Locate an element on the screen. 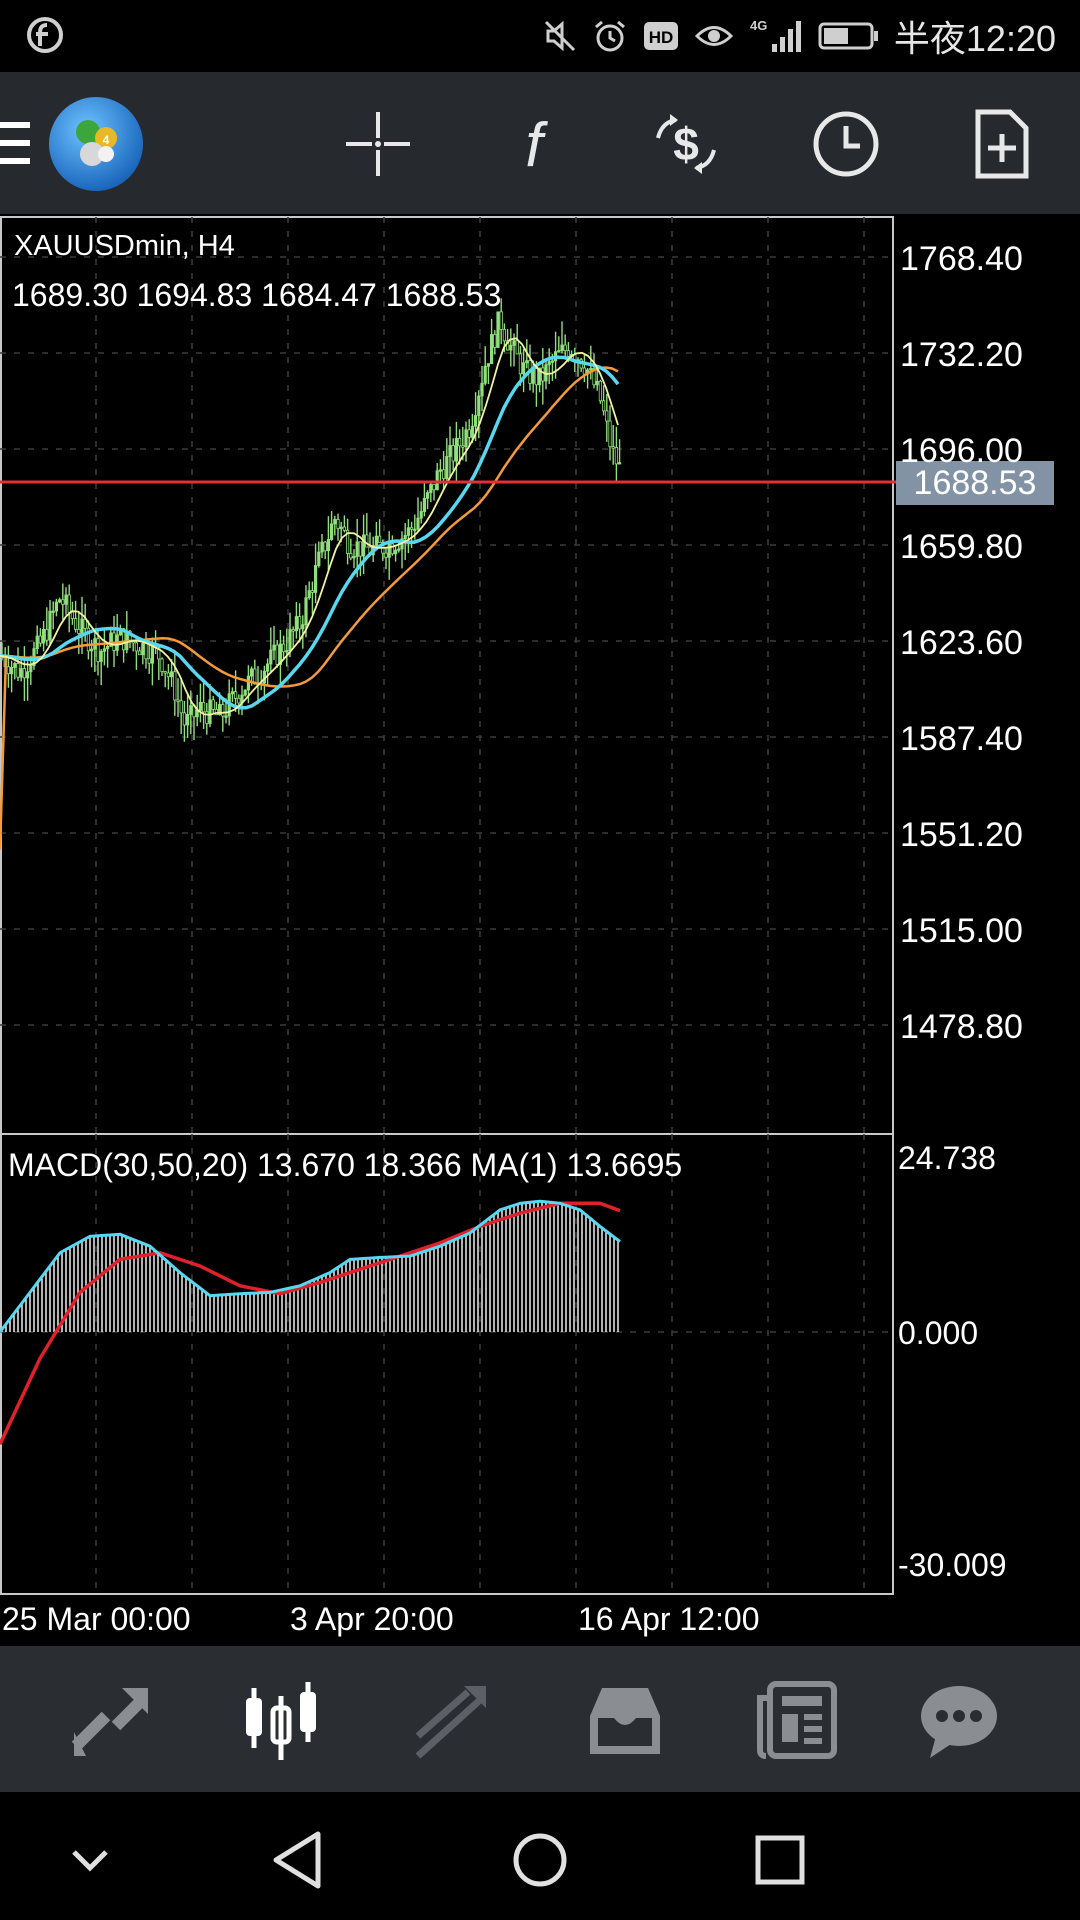 The image size is (1080, 1920). crosshair-icon is located at coordinates (378, 144).